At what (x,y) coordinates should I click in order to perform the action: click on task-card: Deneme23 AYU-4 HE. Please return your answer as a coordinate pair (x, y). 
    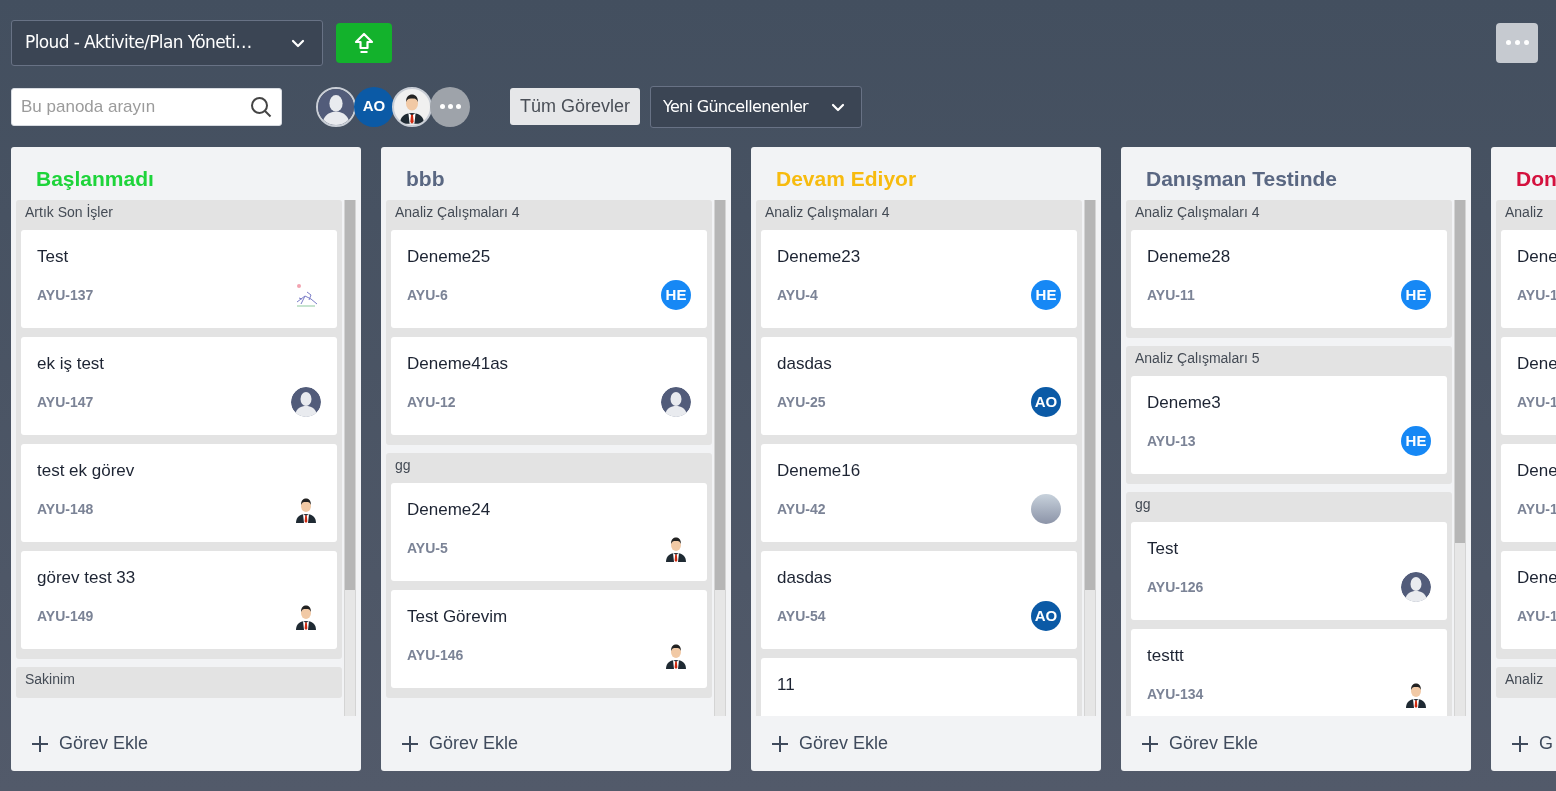
    Looking at the image, I should click on (919, 279).